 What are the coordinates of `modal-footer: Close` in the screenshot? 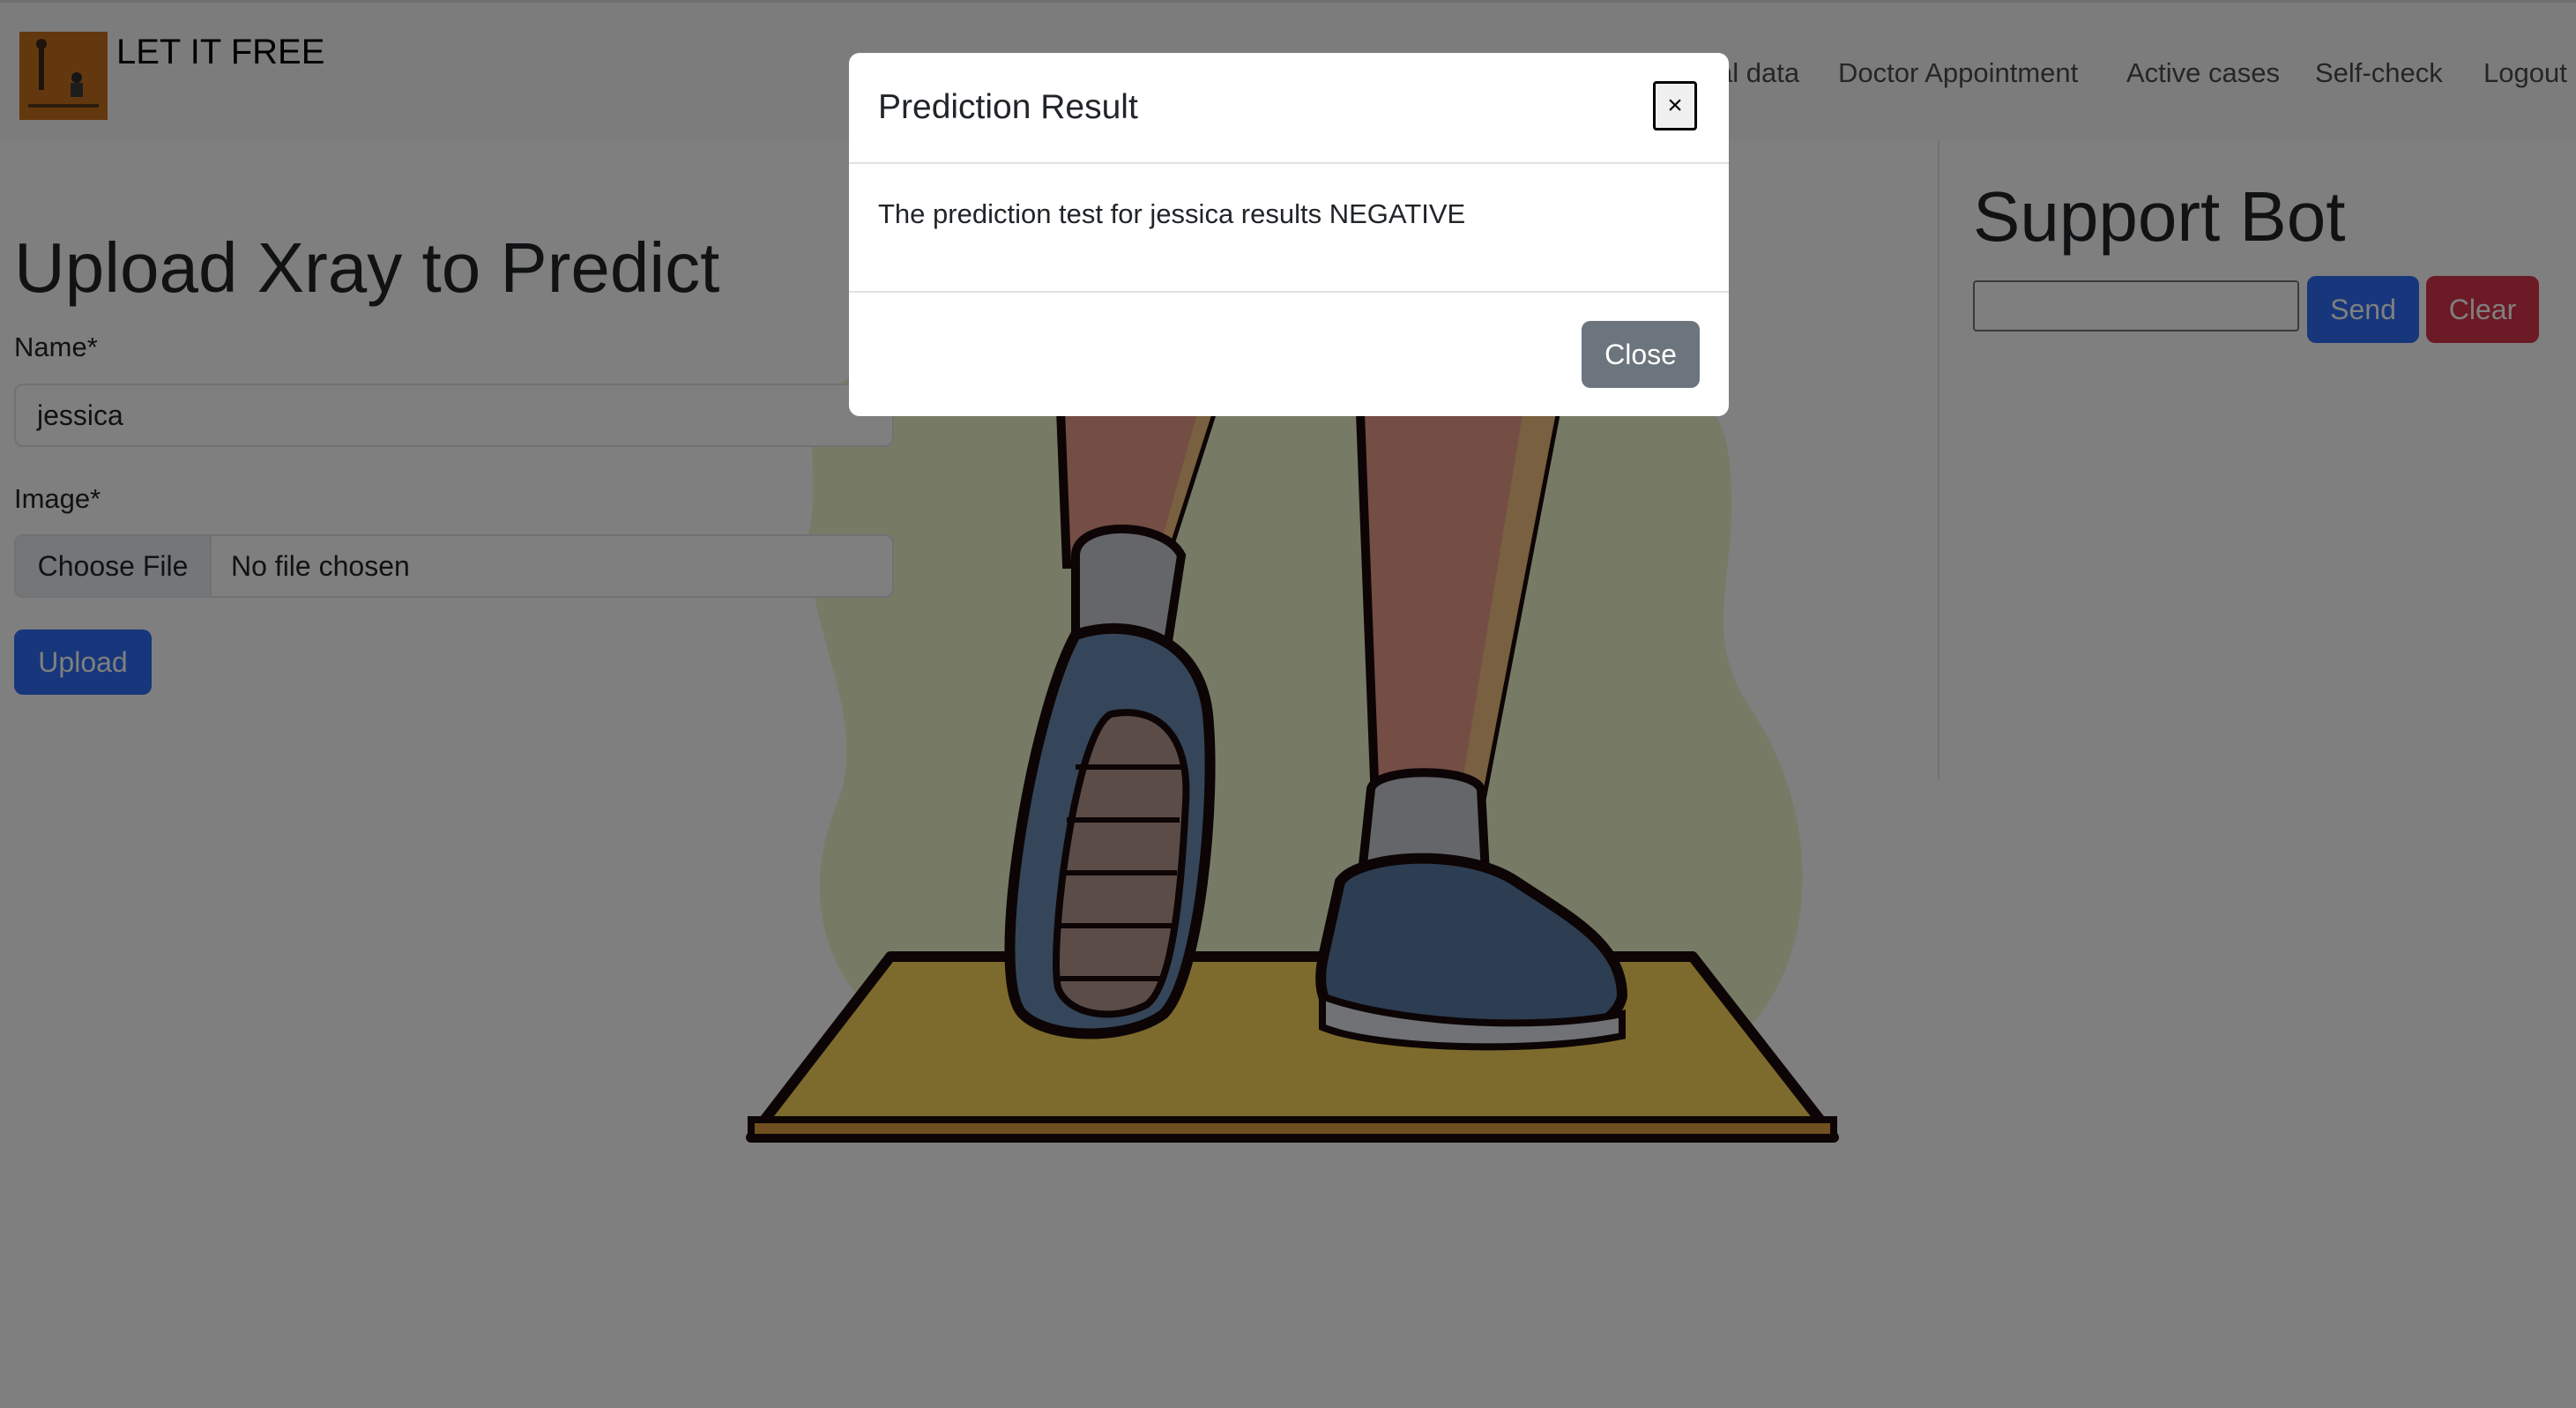 It's located at (1289, 353).